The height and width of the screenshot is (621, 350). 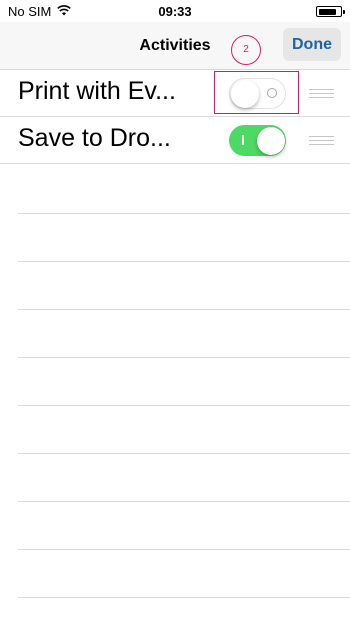 What do you see at coordinates (312, 44) in the screenshot?
I see `done-button: Done` at bounding box center [312, 44].